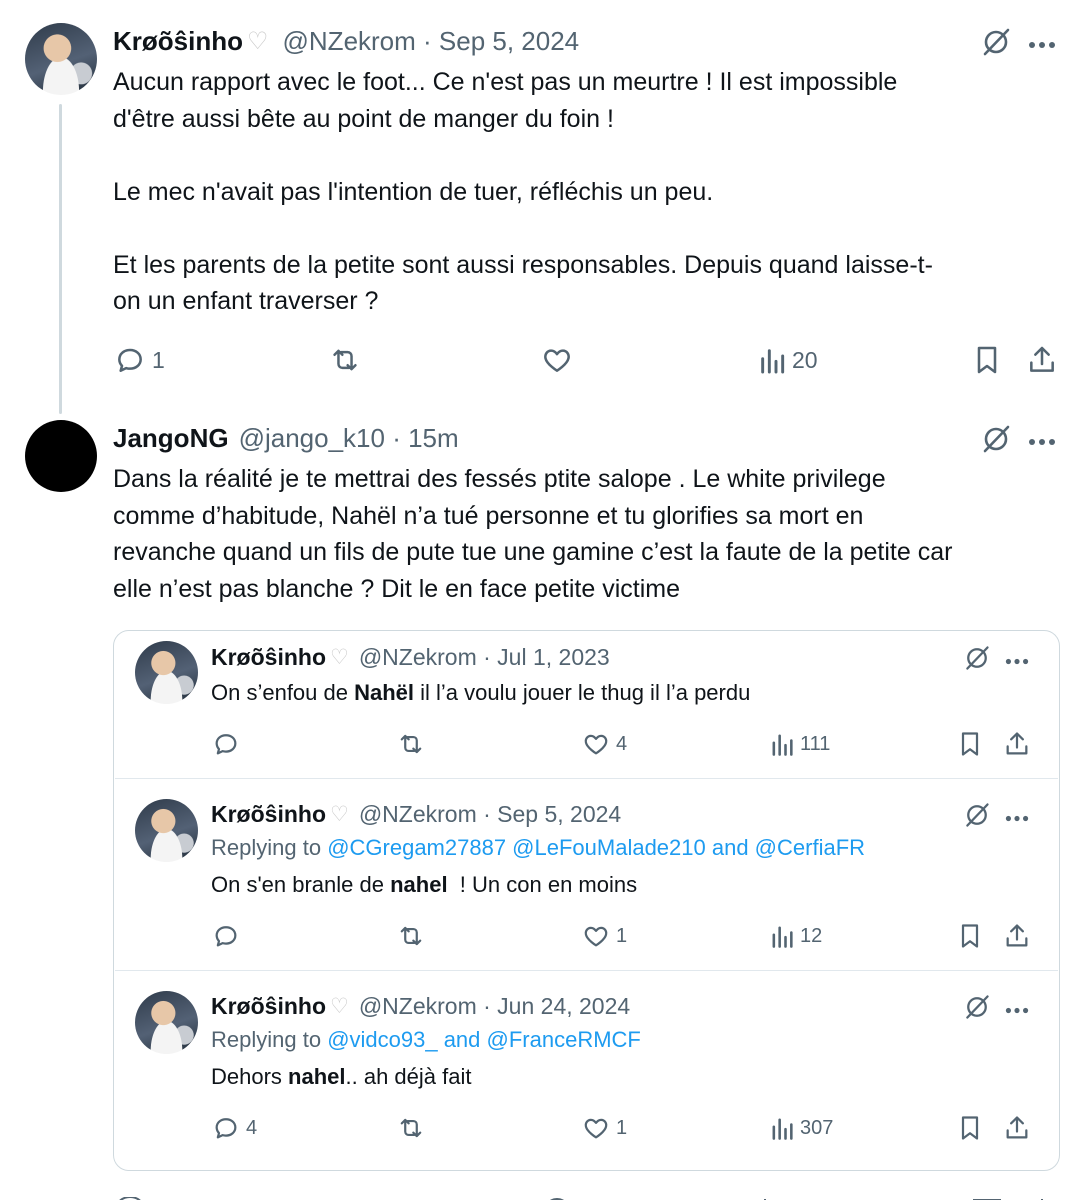 Image resolution: width=1079 pixels, height=1200 pixels. I want to click on reply-count: 1, so click(158, 359).